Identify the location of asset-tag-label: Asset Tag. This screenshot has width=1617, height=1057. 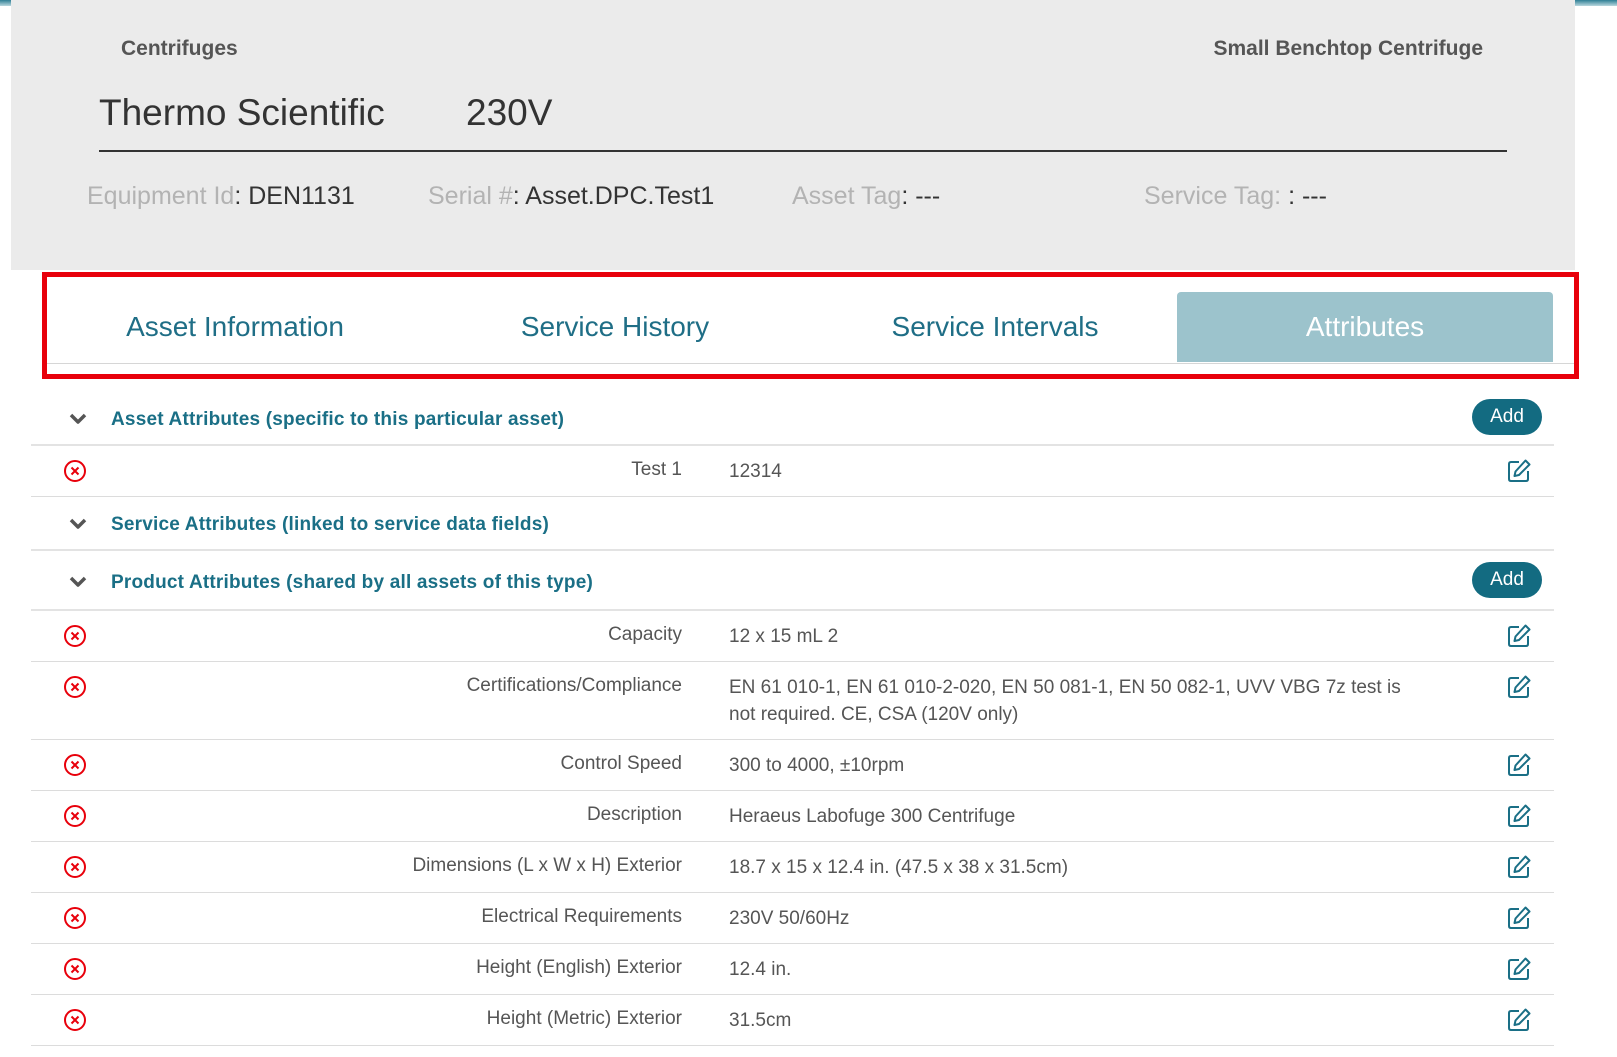
(847, 196).